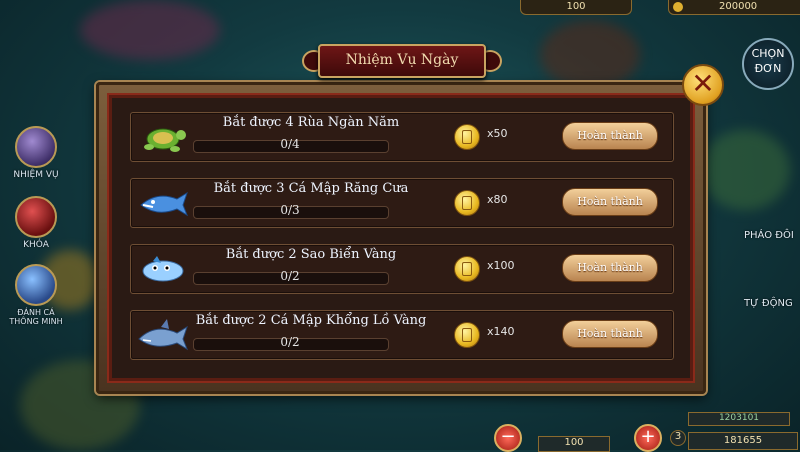 Image resolution: width=800 pixels, height=452 pixels. What do you see at coordinates (743, 441) in the screenshot?
I see `bottom-balance-display: 181655` at bounding box center [743, 441].